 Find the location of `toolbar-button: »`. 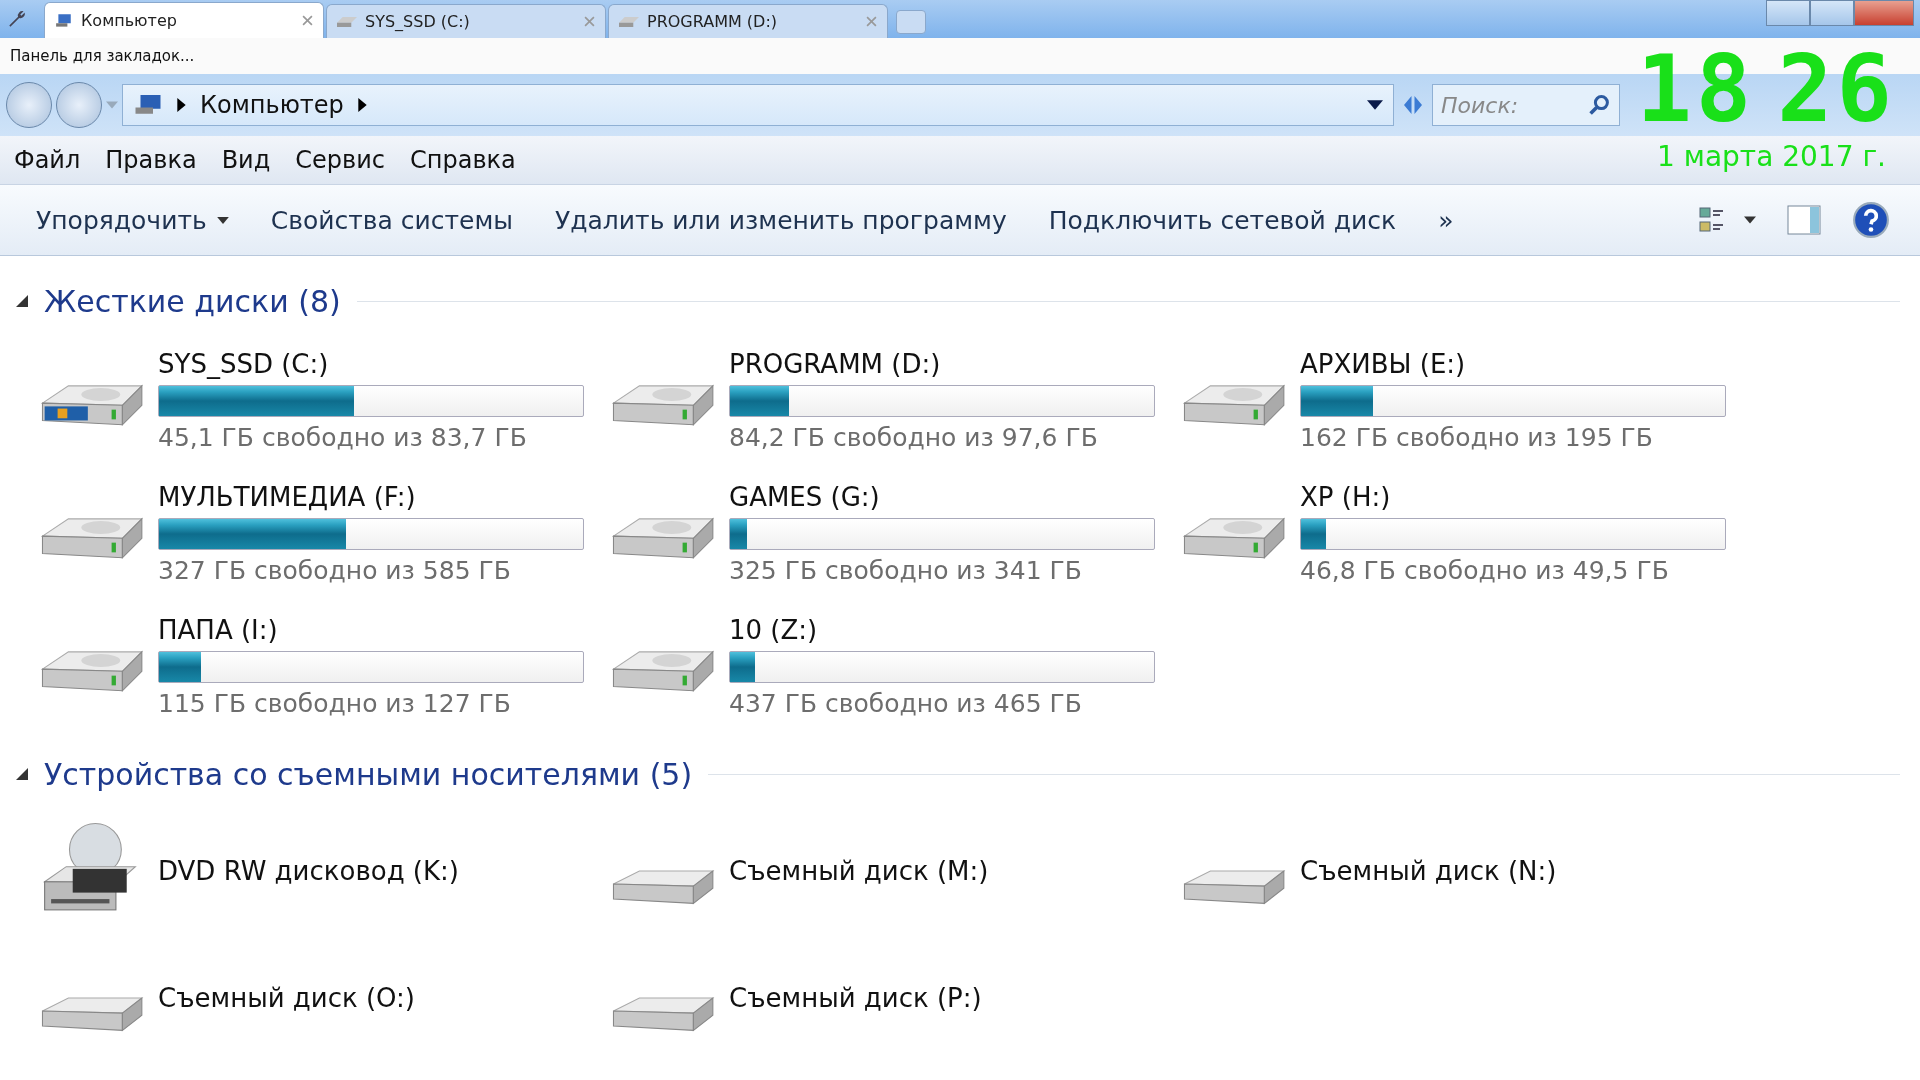

toolbar-button: » is located at coordinates (1446, 220).